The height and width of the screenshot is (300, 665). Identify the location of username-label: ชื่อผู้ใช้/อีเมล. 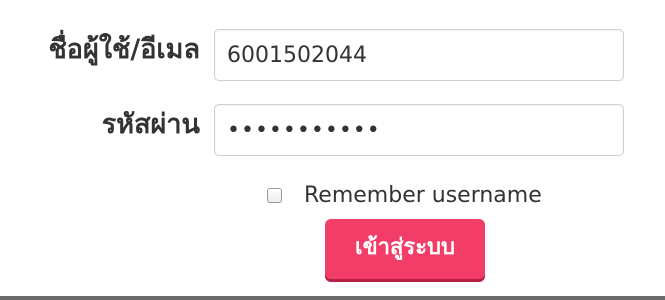
(124, 49).